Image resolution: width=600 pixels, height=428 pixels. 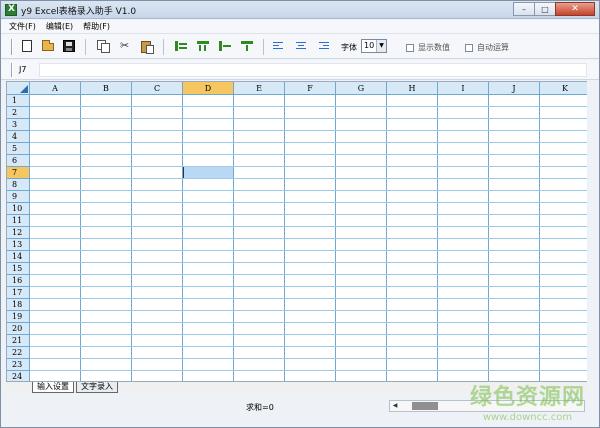 I want to click on row-header: 20, so click(x=18, y=329).